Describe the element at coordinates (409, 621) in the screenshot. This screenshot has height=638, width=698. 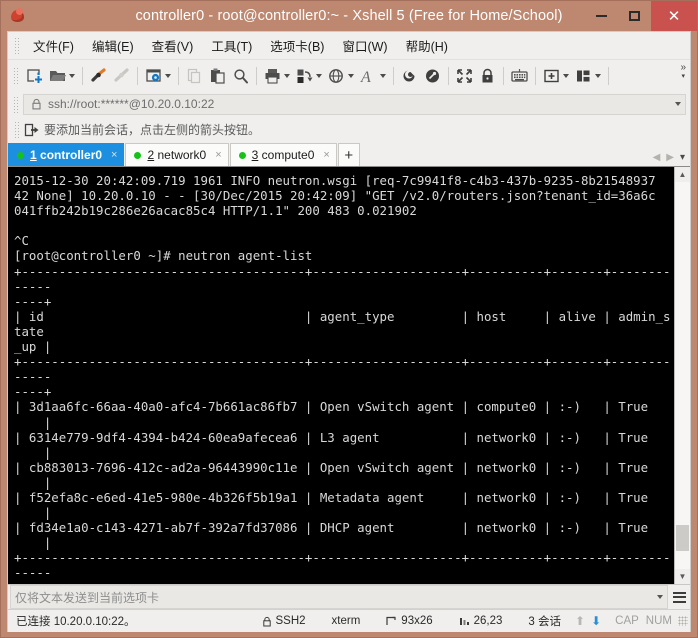
I see `status-size: 93x26` at that location.